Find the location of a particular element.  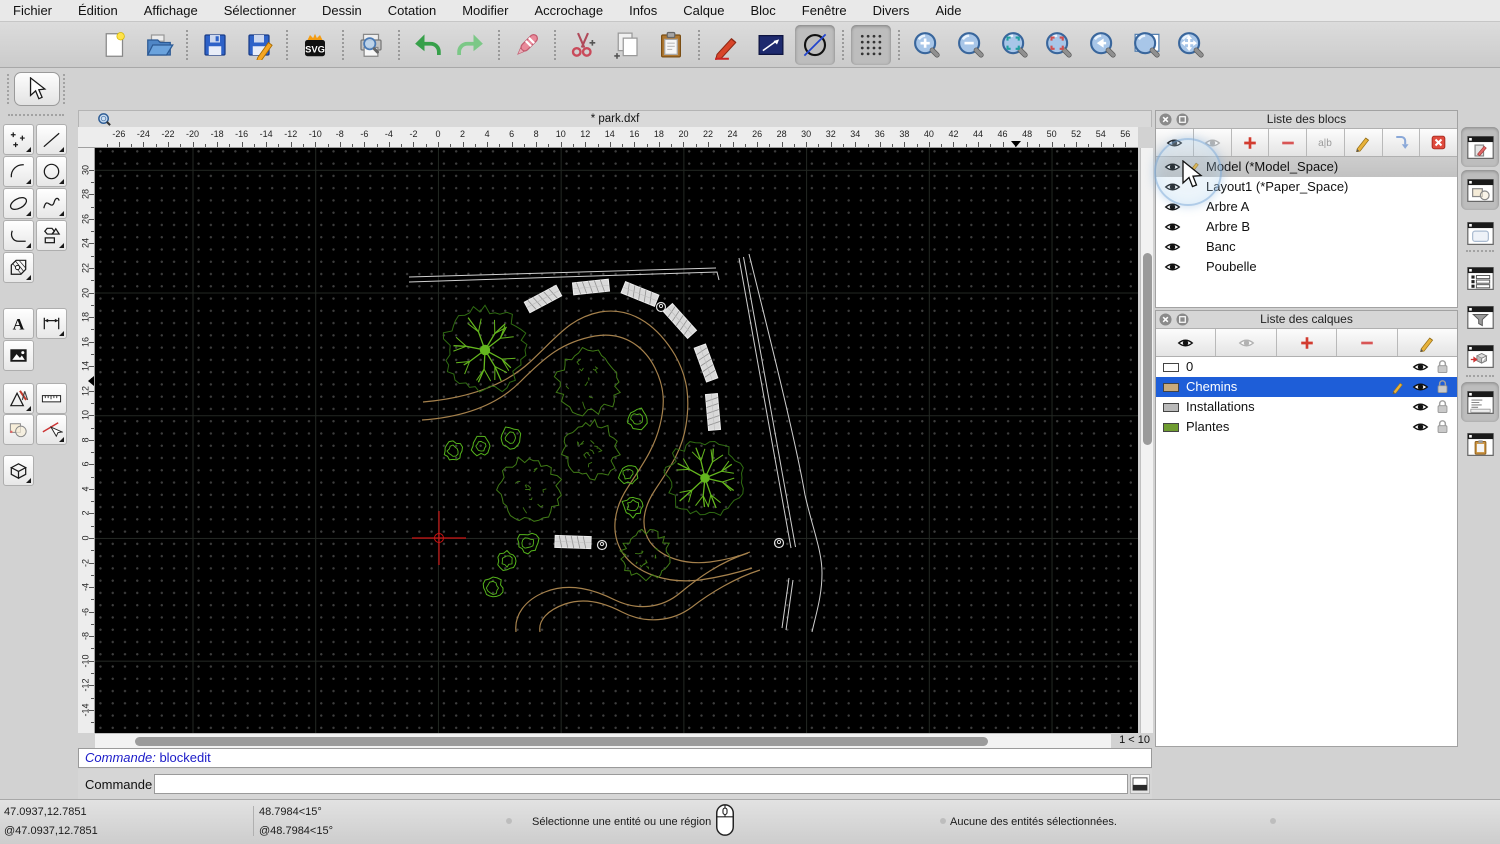

horizontal-scrollbar is located at coordinates (603, 740).